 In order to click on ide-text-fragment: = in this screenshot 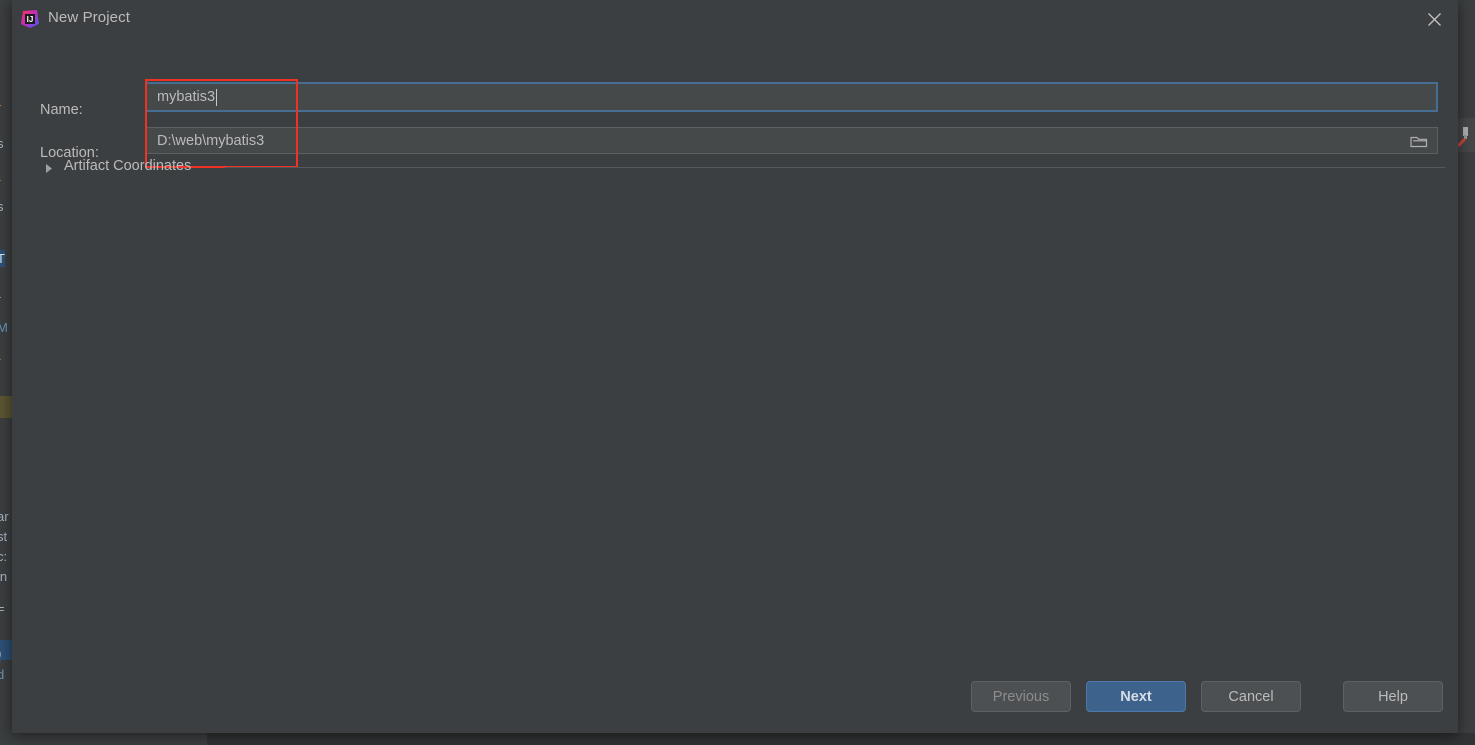, I will do `click(2, 608)`.